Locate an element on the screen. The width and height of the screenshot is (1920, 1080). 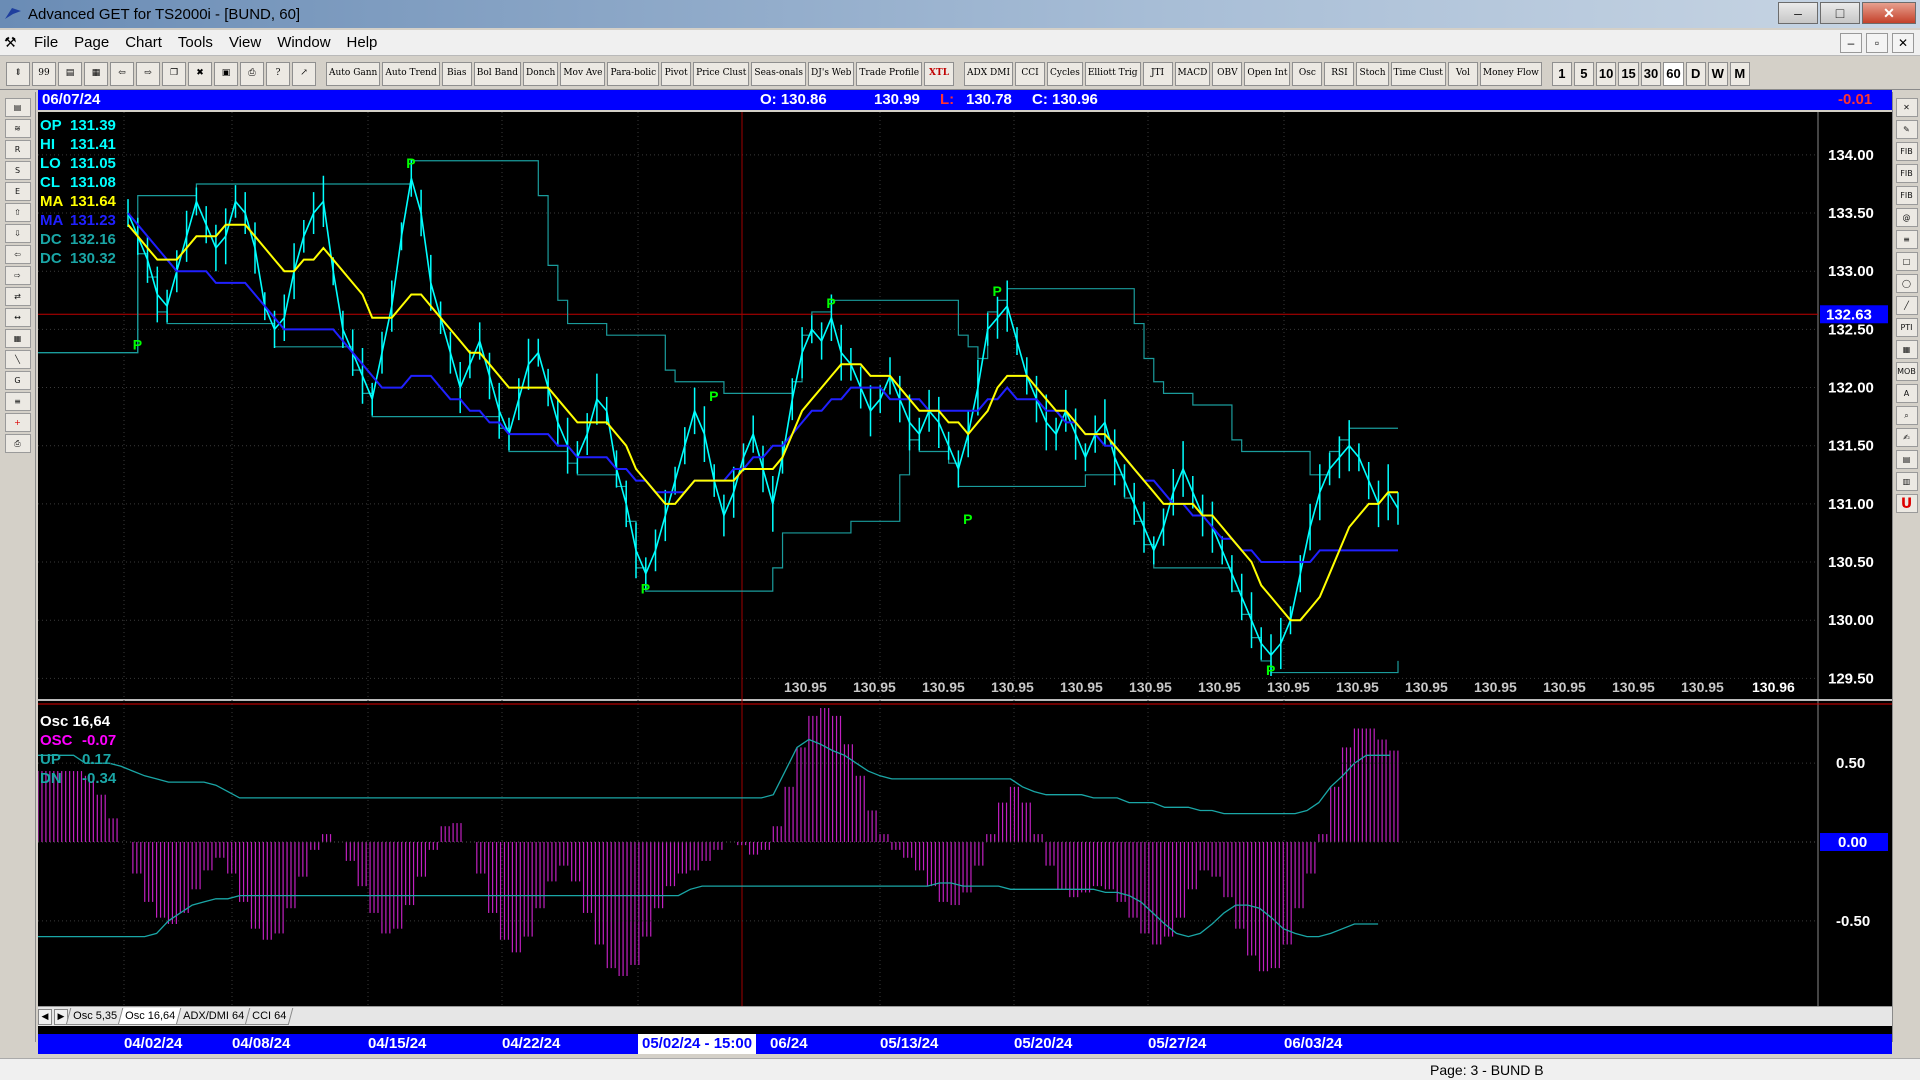
study-button-bias: Bias is located at coordinates (456, 73).